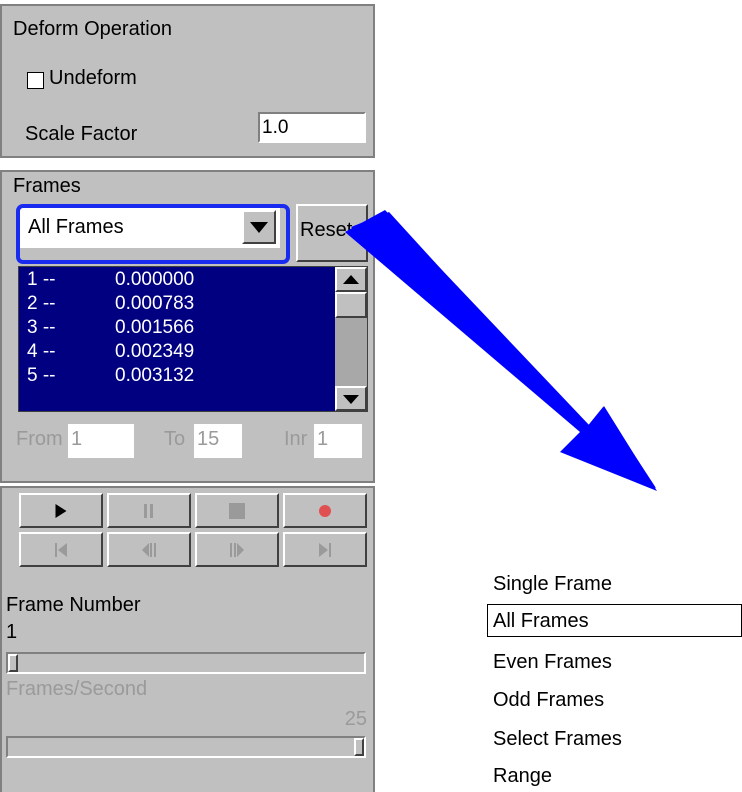 The height and width of the screenshot is (792, 742). Describe the element at coordinates (193, 352) in the screenshot. I see `list-item: 4 -- 0.002349` at that location.